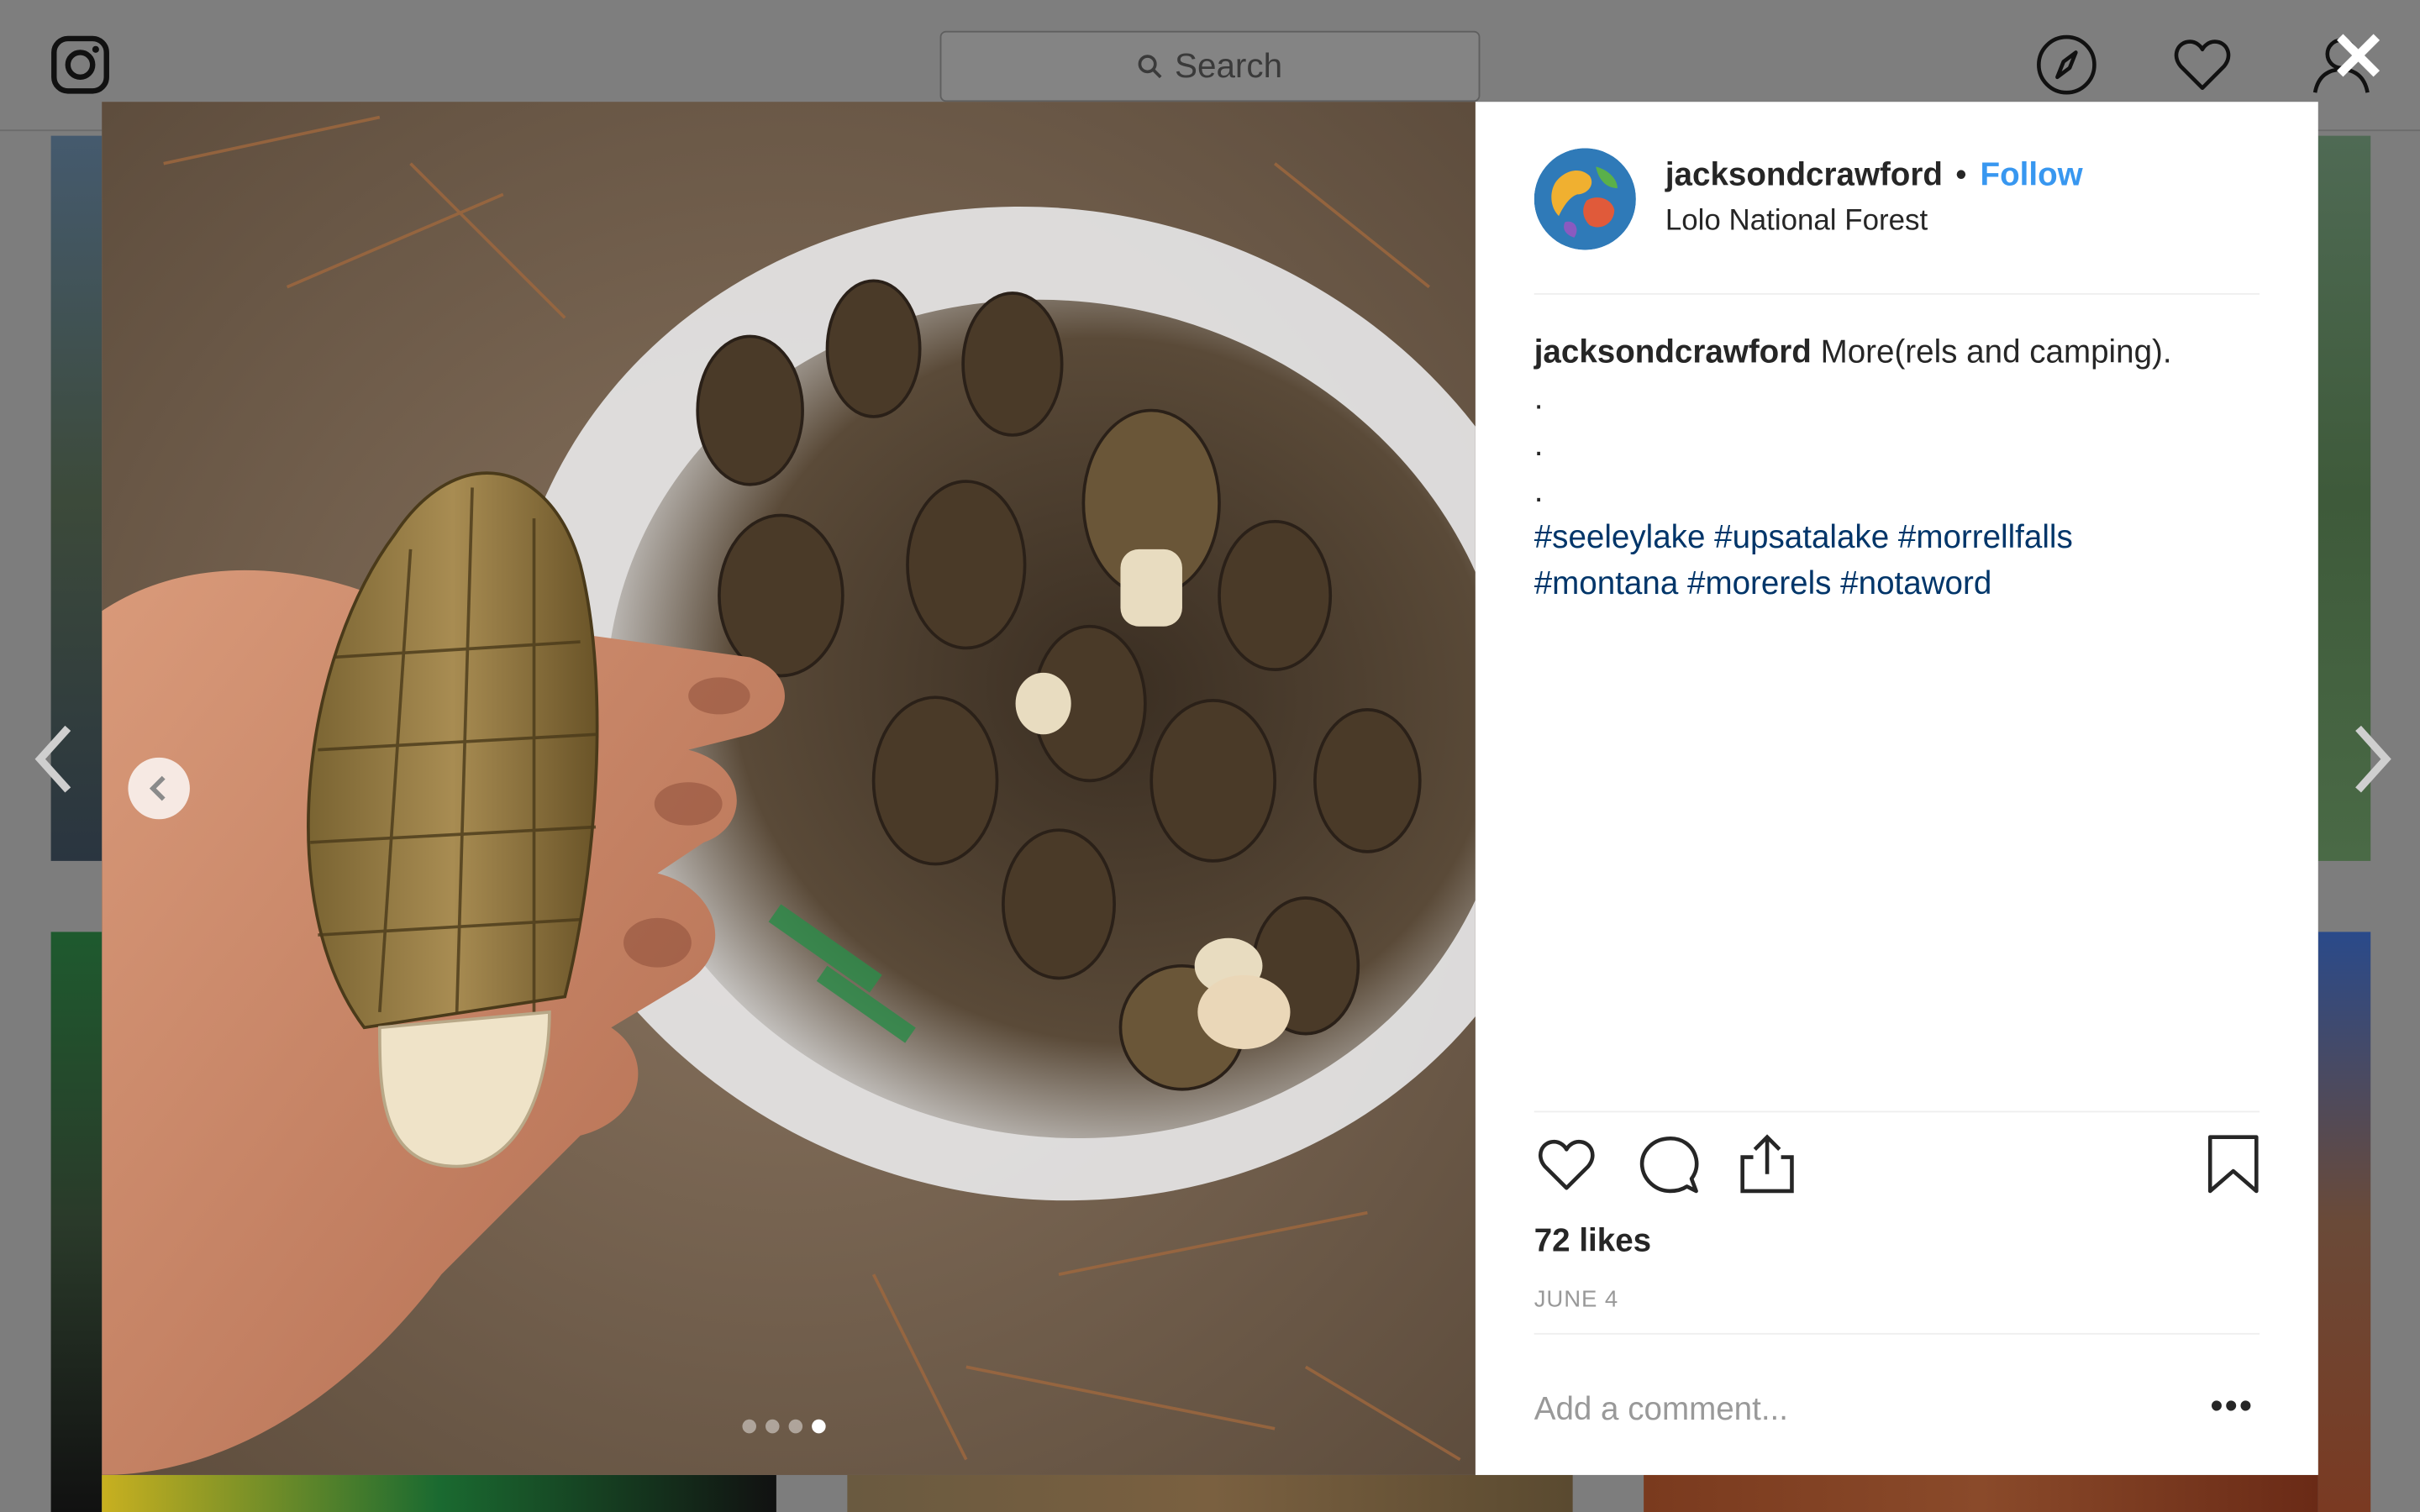  What do you see at coordinates (2233, 1164) in the screenshot?
I see `bookmark-icon` at bounding box center [2233, 1164].